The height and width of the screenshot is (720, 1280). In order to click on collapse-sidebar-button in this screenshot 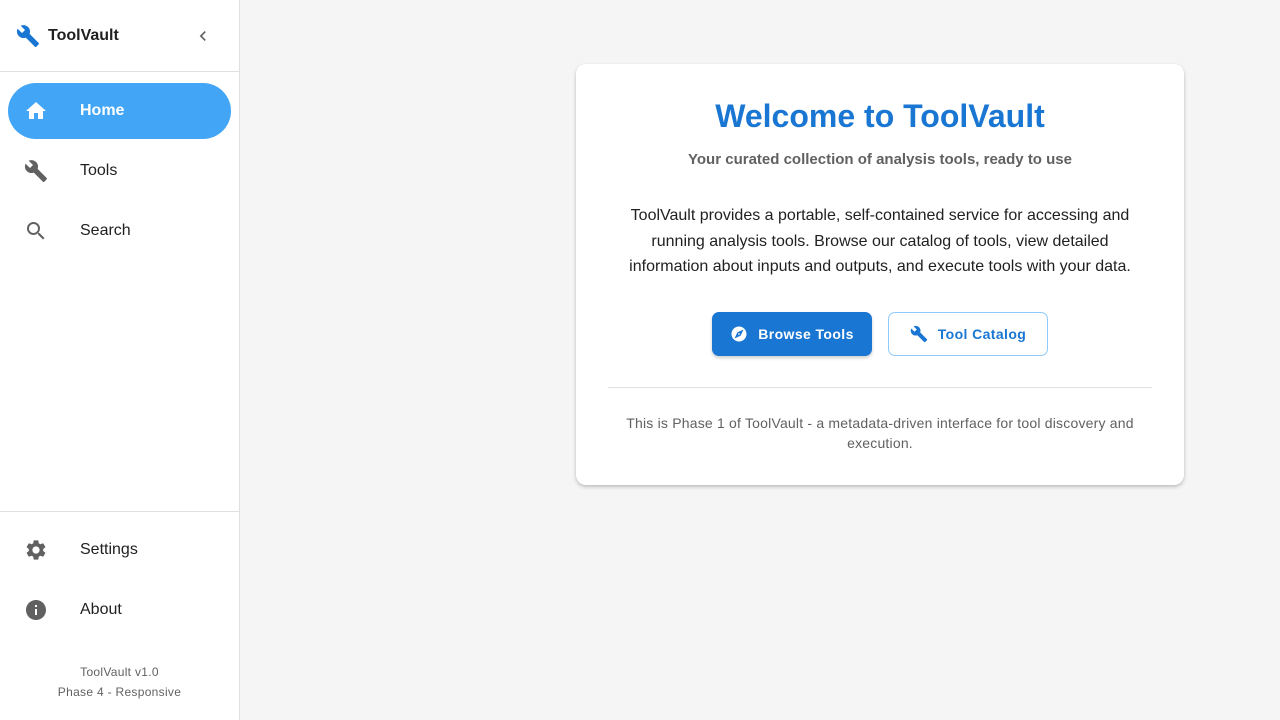, I will do `click(203, 36)`.